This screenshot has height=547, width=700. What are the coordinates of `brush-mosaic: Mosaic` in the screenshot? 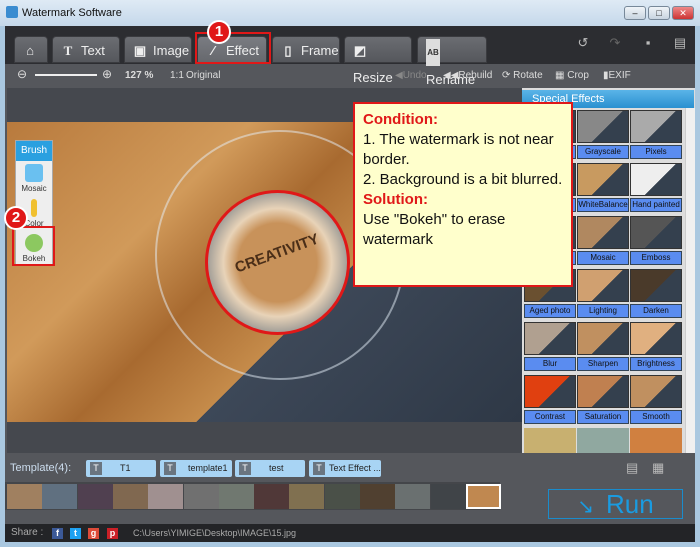 It's located at (34, 178).